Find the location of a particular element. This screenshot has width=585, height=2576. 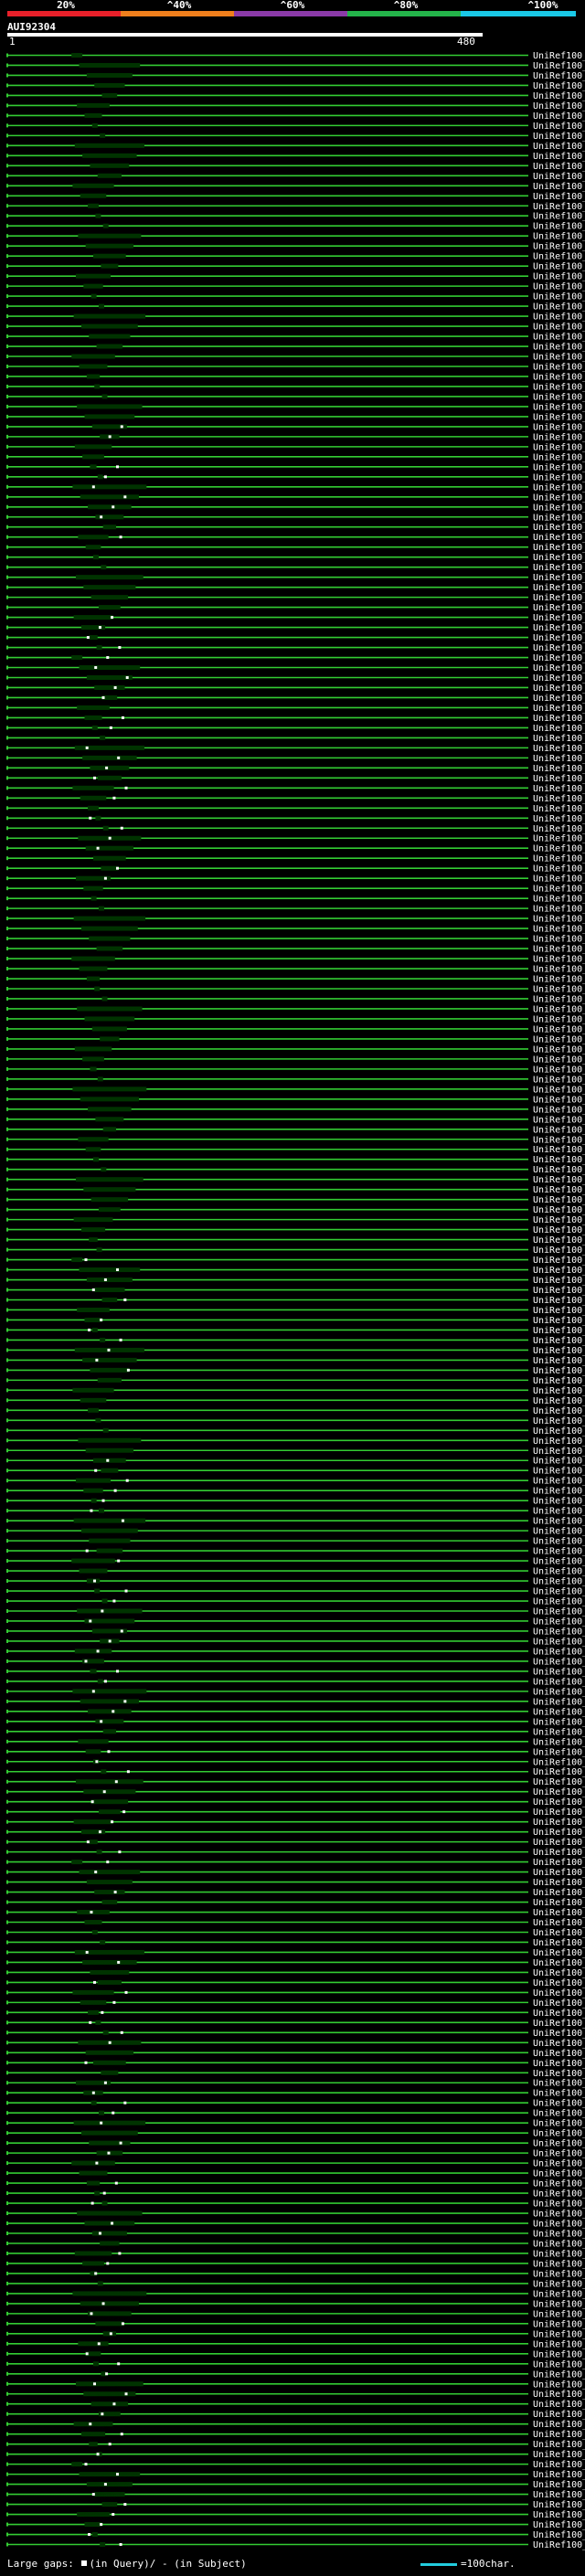

hit-label: UniRef100_Q0U5L0 is located at coordinates (559, 318).